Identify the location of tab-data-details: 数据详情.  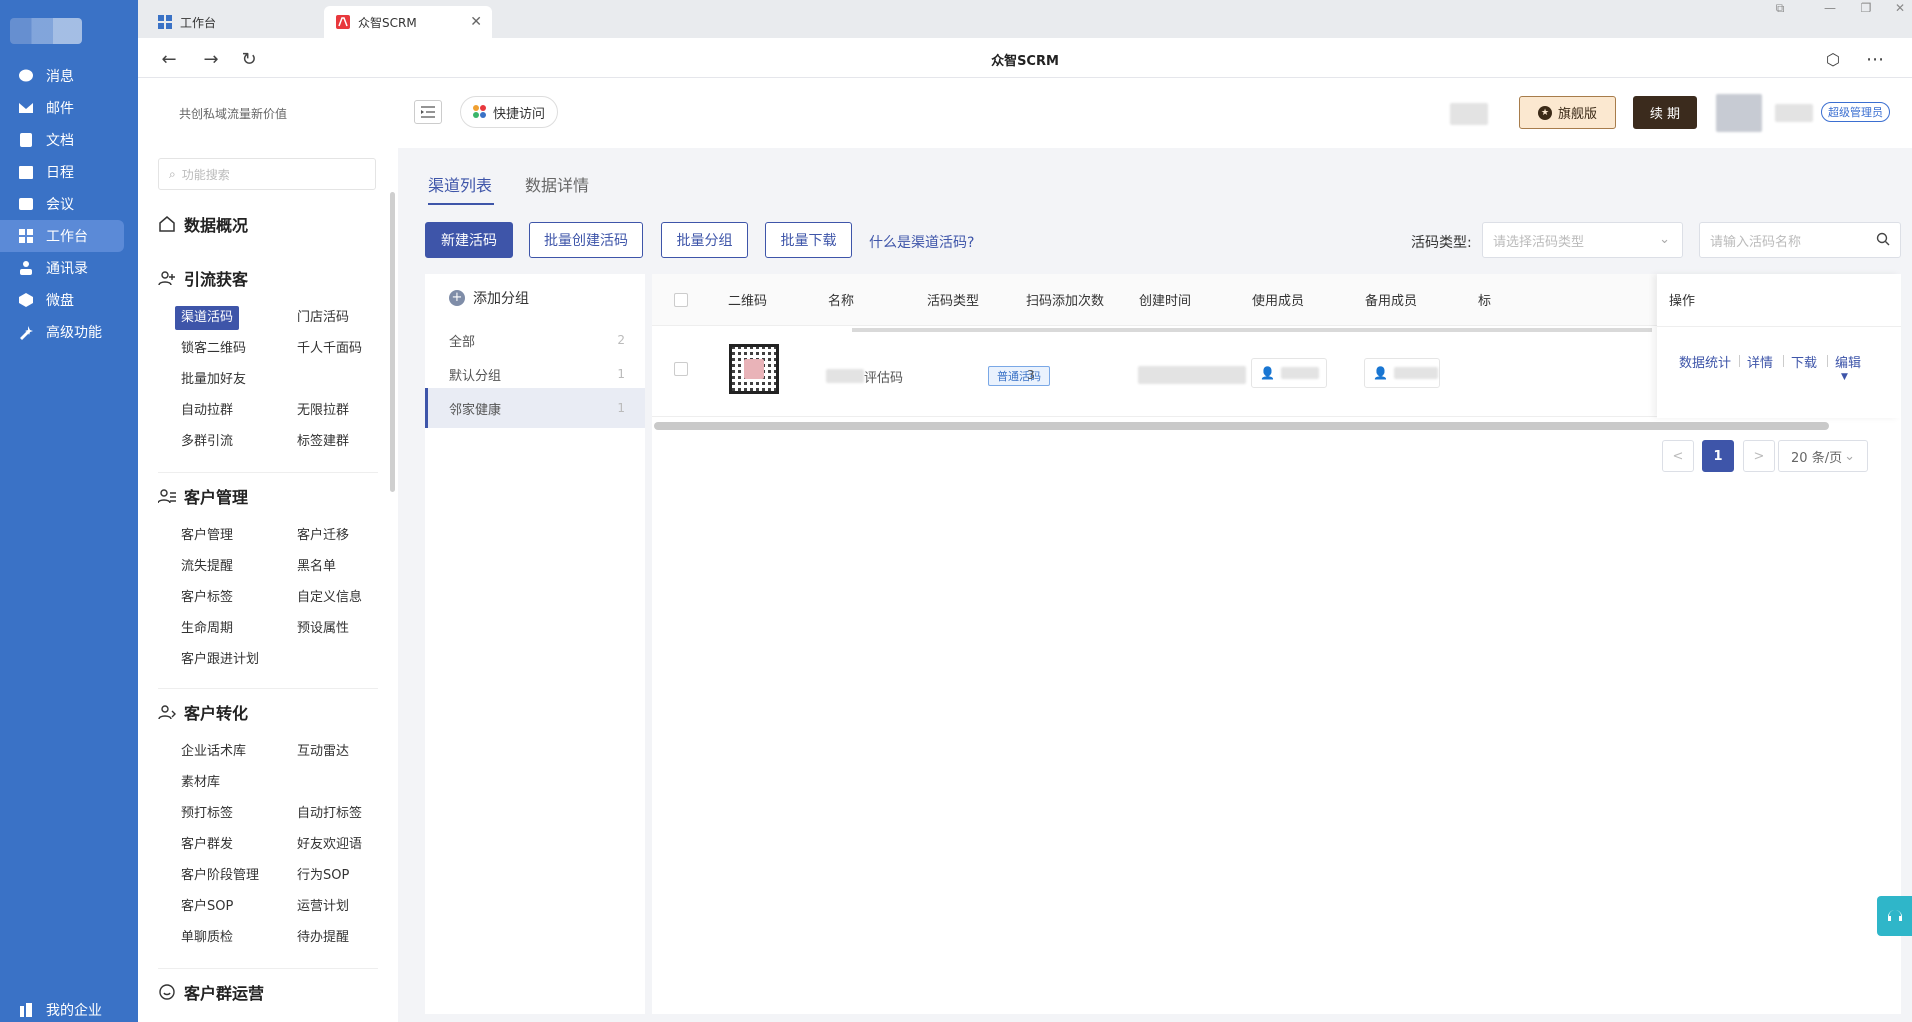
(557, 184).